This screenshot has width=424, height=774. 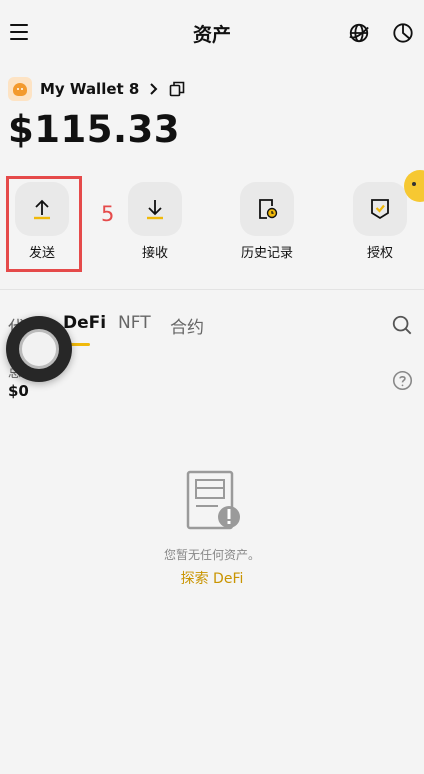 What do you see at coordinates (403, 33) in the screenshot?
I see `pie-chart-icon` at bounding box center [403, 33].